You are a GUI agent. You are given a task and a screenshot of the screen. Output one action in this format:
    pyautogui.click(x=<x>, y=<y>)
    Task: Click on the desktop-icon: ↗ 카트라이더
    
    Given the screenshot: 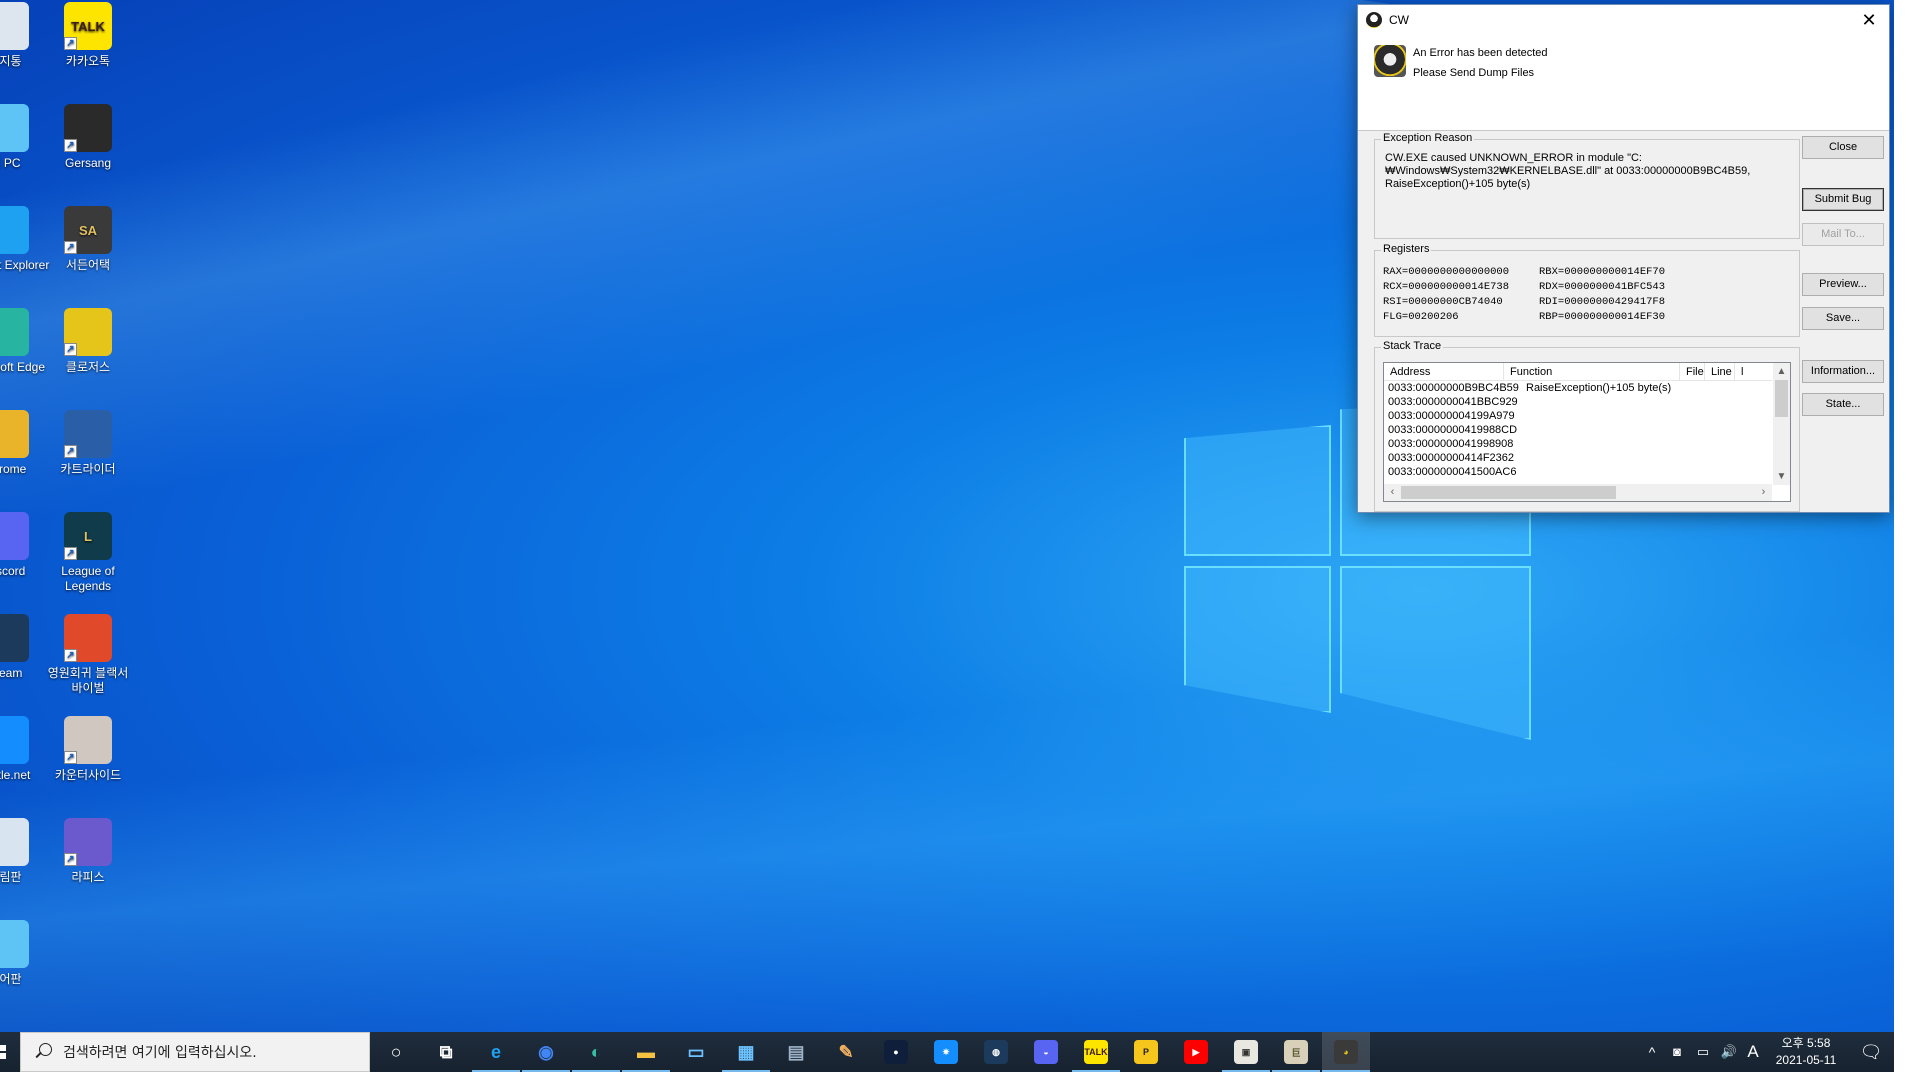 What is the action you would take?
    pyautogui.click(x=88, y=443)
    